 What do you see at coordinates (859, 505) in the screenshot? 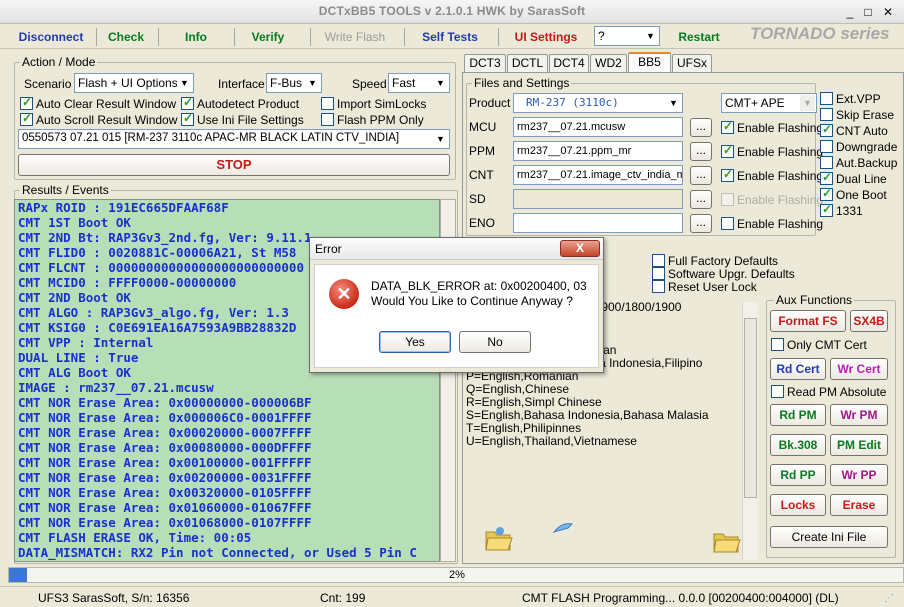
I see `erase-button: Erase` at bounding box center [859, 505].